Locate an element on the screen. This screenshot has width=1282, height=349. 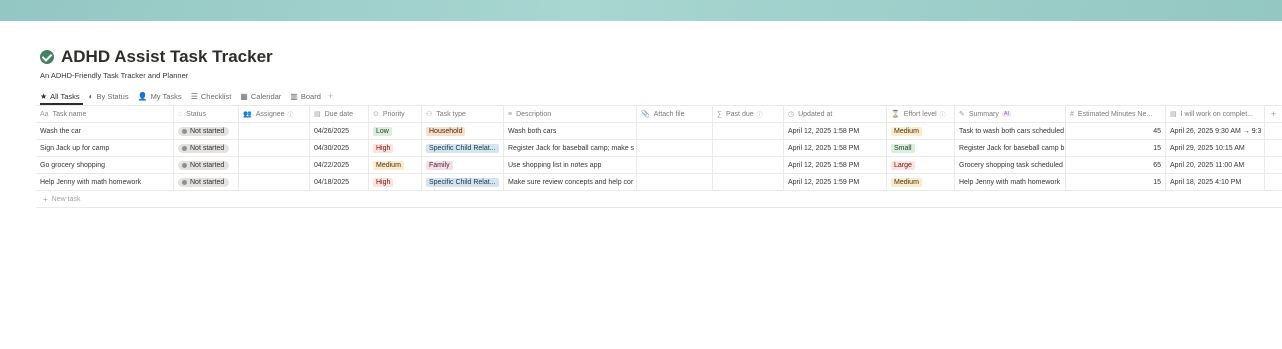
work-on-cell: April 20, 2025 11:00 AM is located at coordinates (1215, 165).